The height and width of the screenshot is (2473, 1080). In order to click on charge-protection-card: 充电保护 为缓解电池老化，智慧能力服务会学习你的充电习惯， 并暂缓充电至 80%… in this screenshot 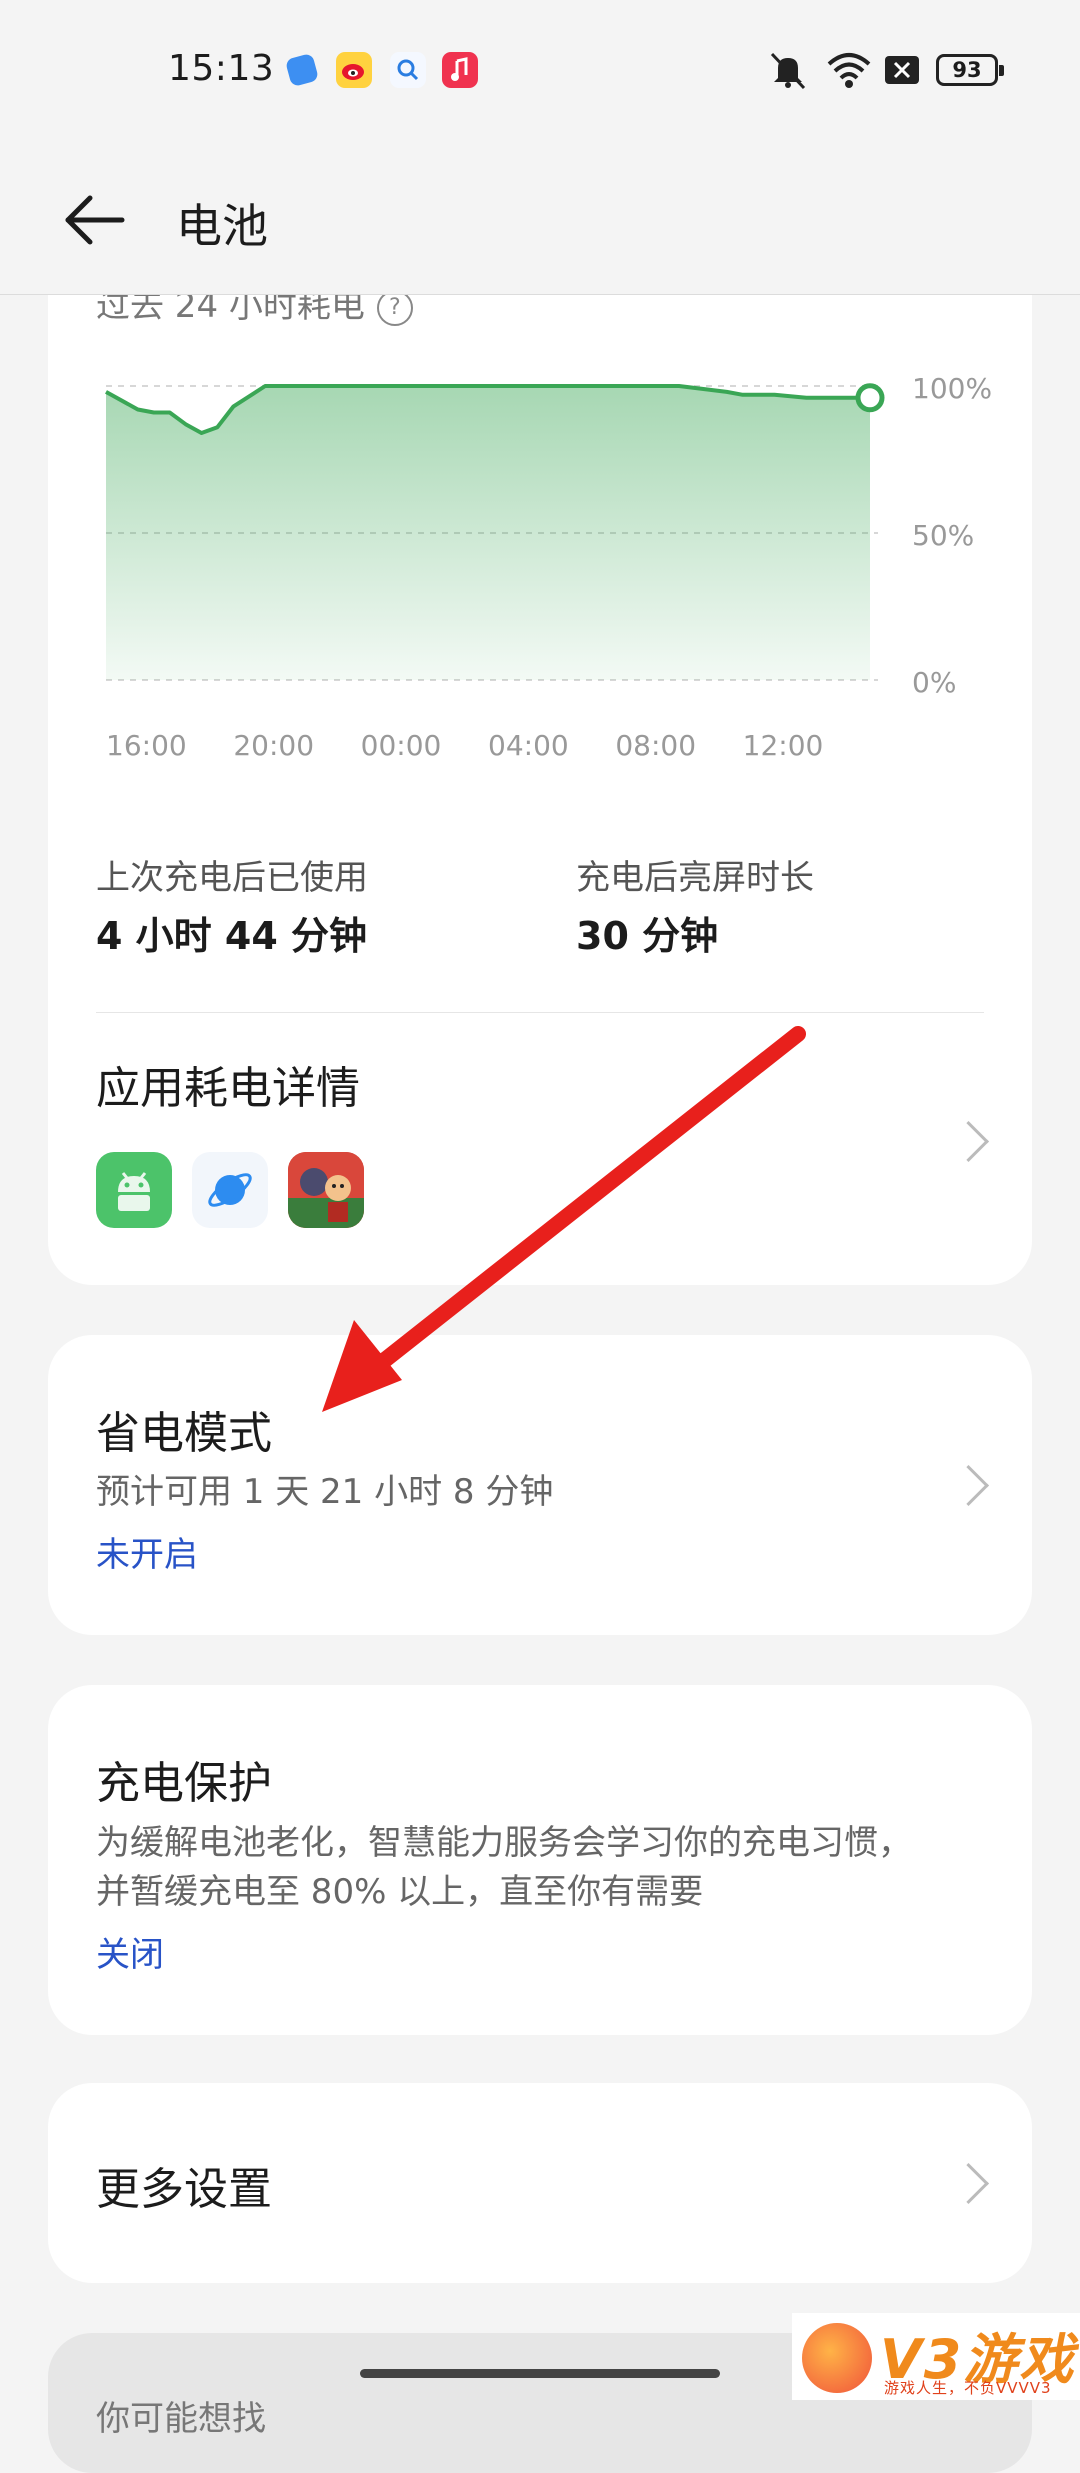, I will do `click(540, 1860)`.